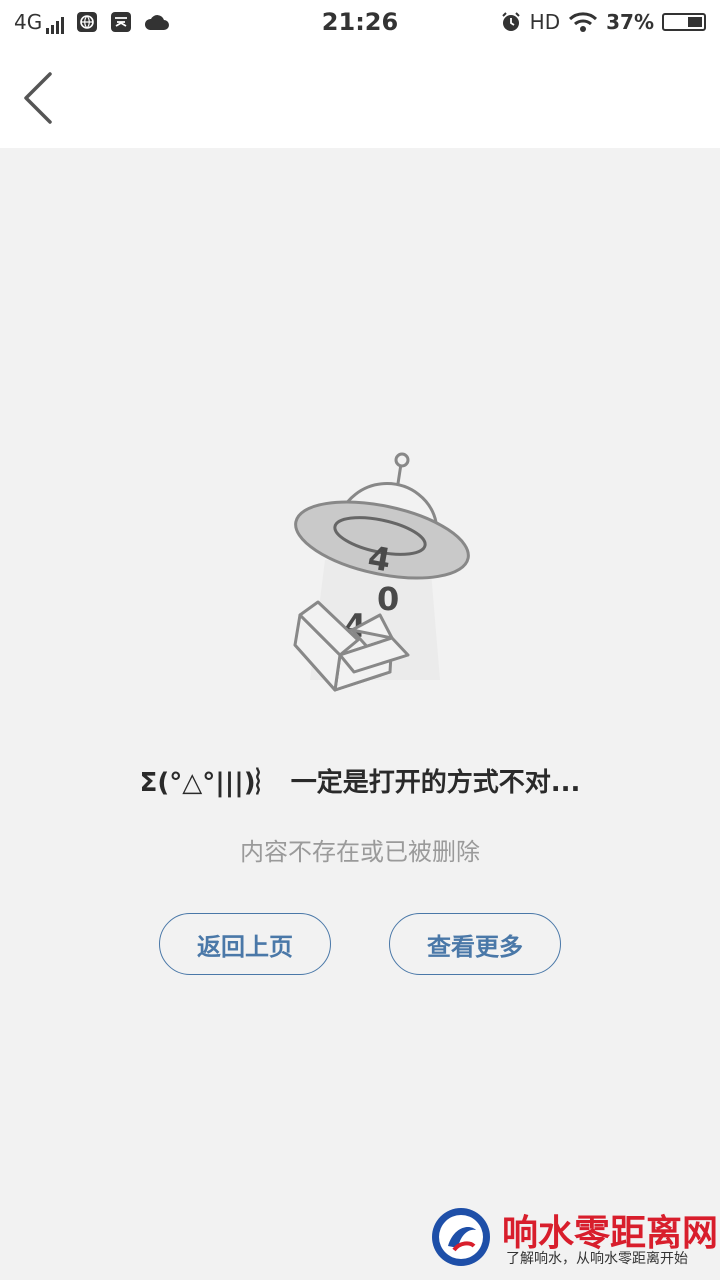  I want to click on error-subtitle: 内容不存在或已被删除, so click(360, 852).